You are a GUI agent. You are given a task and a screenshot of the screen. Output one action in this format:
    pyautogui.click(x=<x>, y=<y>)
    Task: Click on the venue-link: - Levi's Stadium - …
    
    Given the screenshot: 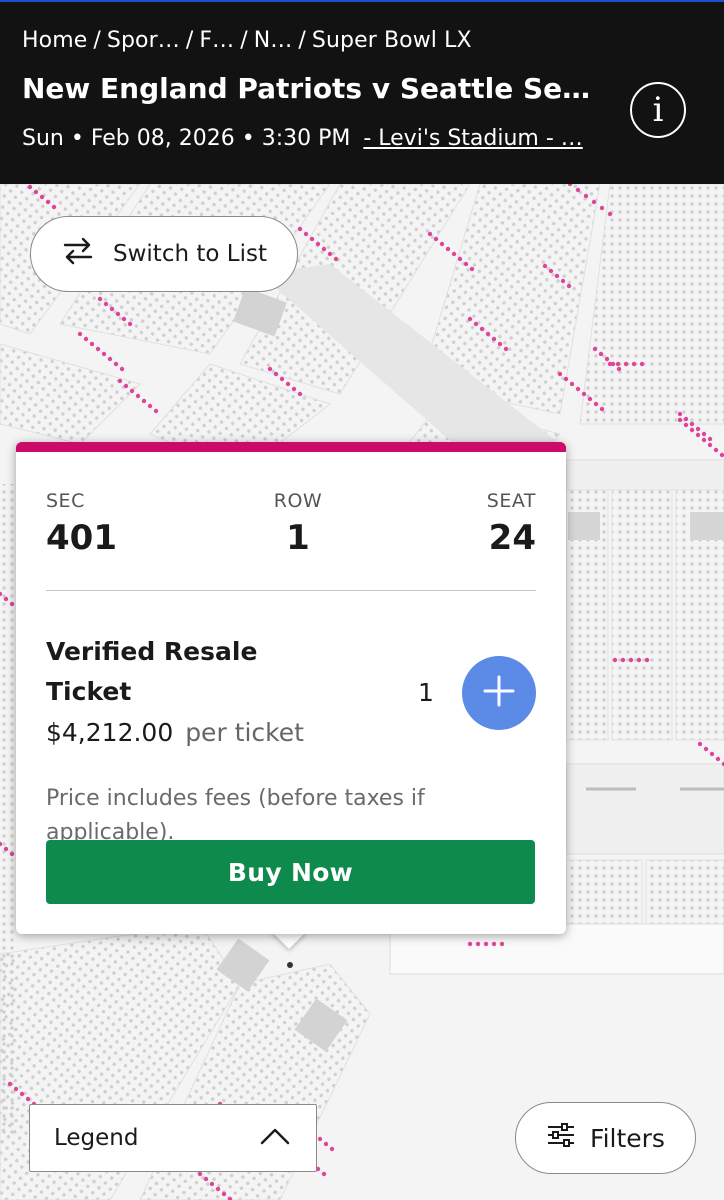 What is the action you would take?
    pyautogui.click(x=472, y=138)
    